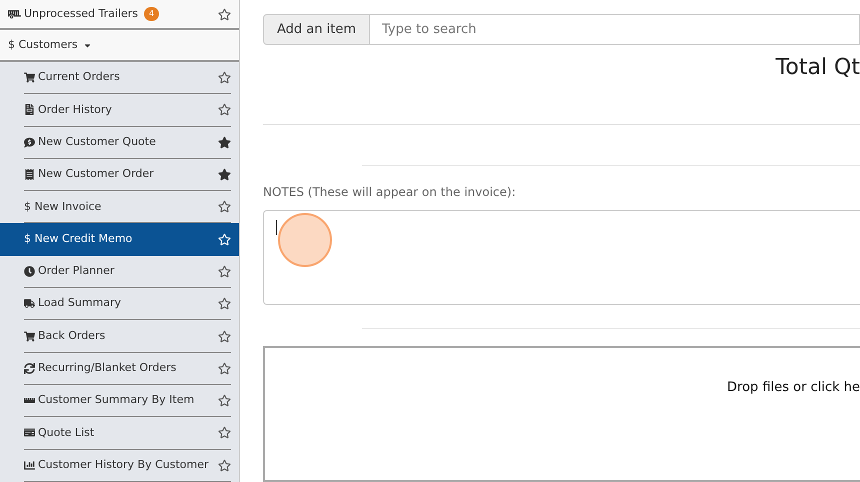  What do you see at coordinates (615, 29) in the screenshot?
I see `search-field: Type to search` at bounding box center [615, 29].